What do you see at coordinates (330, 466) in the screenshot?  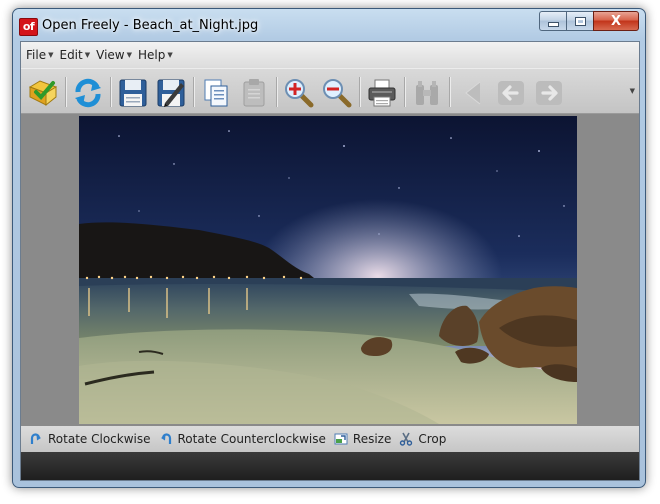 I see `status-bar` at bounding box center [330, 466].